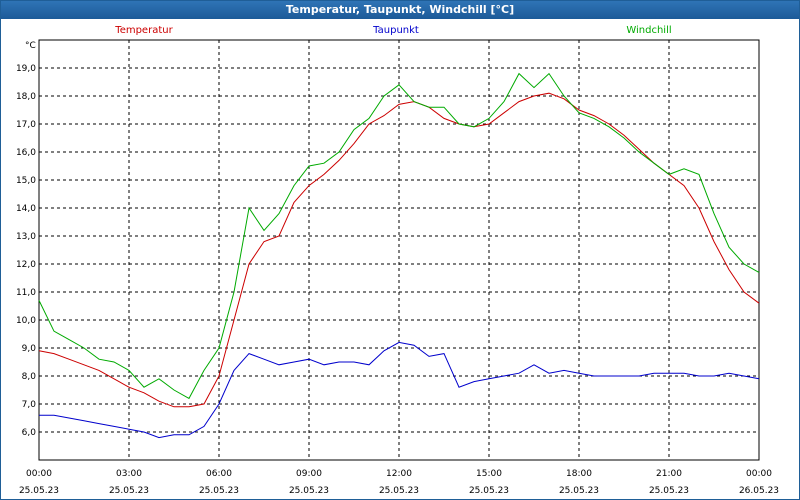 This screenshot has width=800, height=500. Describe the element at coordinates (26, 153) in the screenshot. I see `y-tick-label: 16,0` at that location.